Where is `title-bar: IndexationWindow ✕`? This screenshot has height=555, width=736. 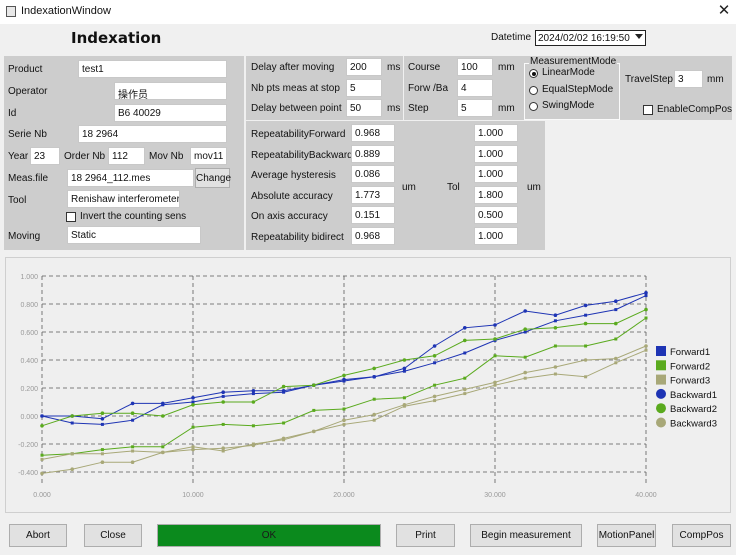
title-bar: IndexationWindow ✕ is located at coordinates (368, 12).